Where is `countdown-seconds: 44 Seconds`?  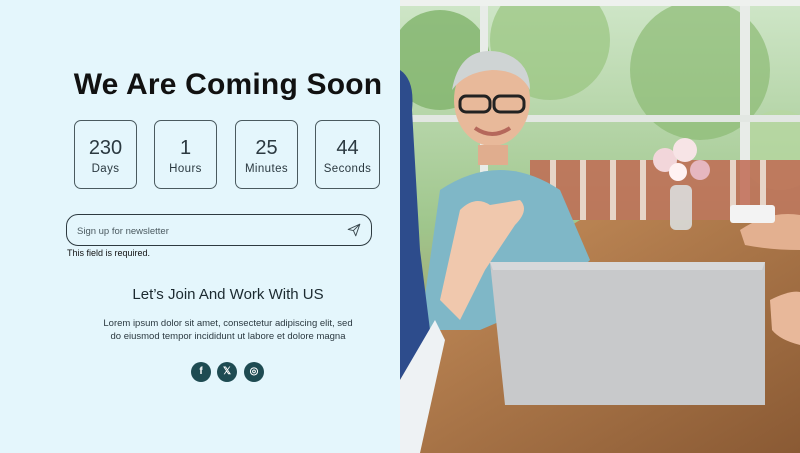
countdown-seconds: 44 Seconds is located at coordinates (347, 154).